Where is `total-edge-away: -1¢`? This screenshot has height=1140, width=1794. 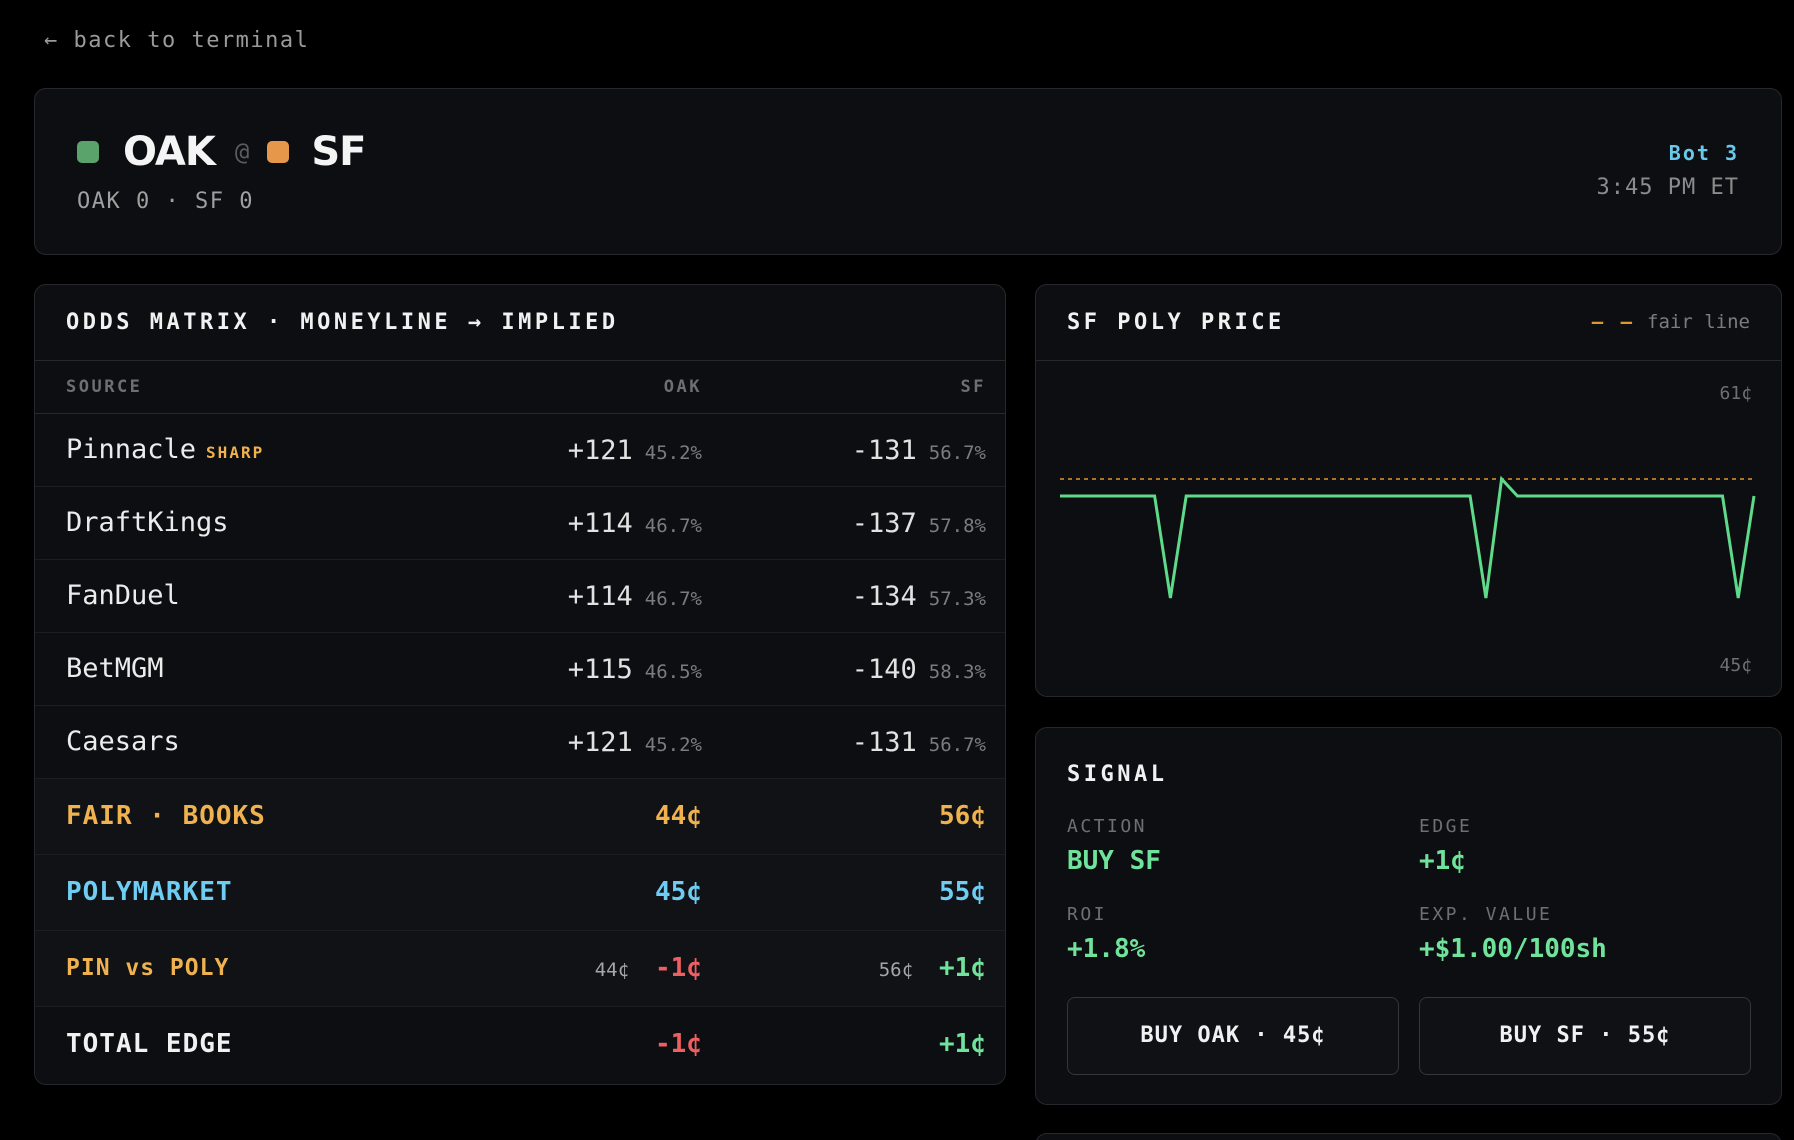
total-edge-away: -1¢ is located at coordinates (678, 1044).